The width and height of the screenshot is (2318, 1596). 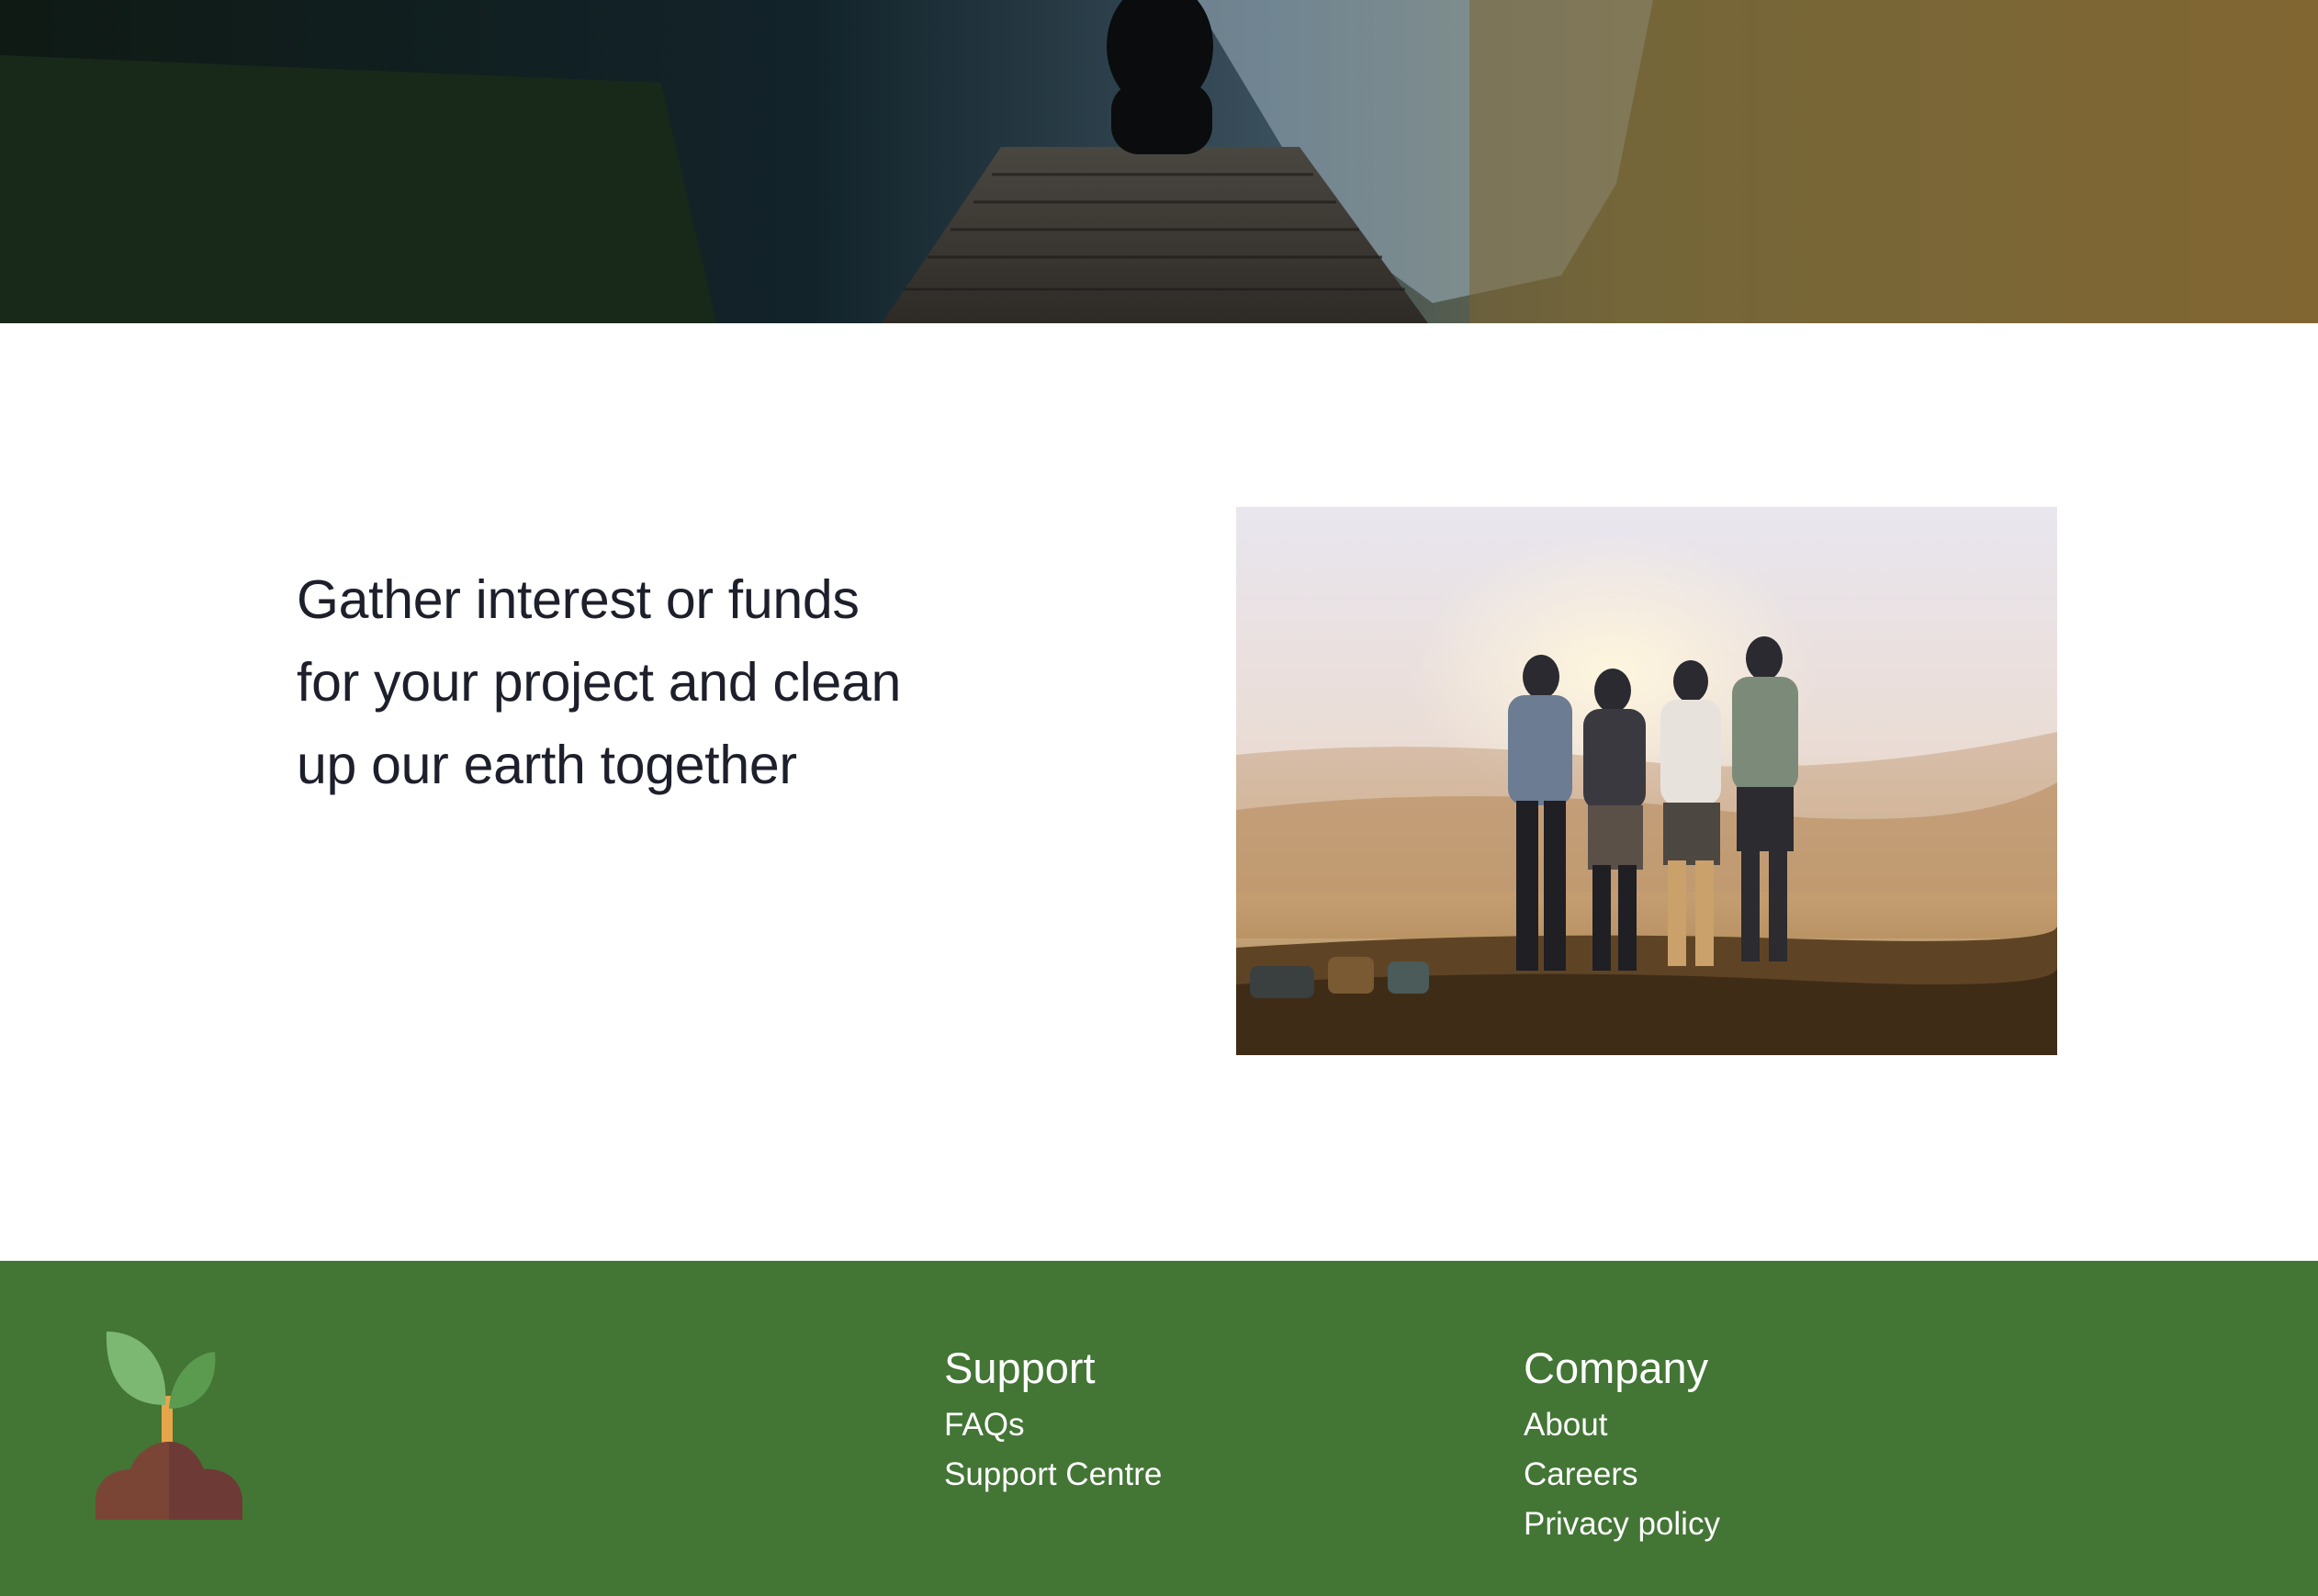 What do you see at coordinates (579, 599) in the screenshot?
I see `headline-line: Gather interest or funds` at bounding box center [579, 599].